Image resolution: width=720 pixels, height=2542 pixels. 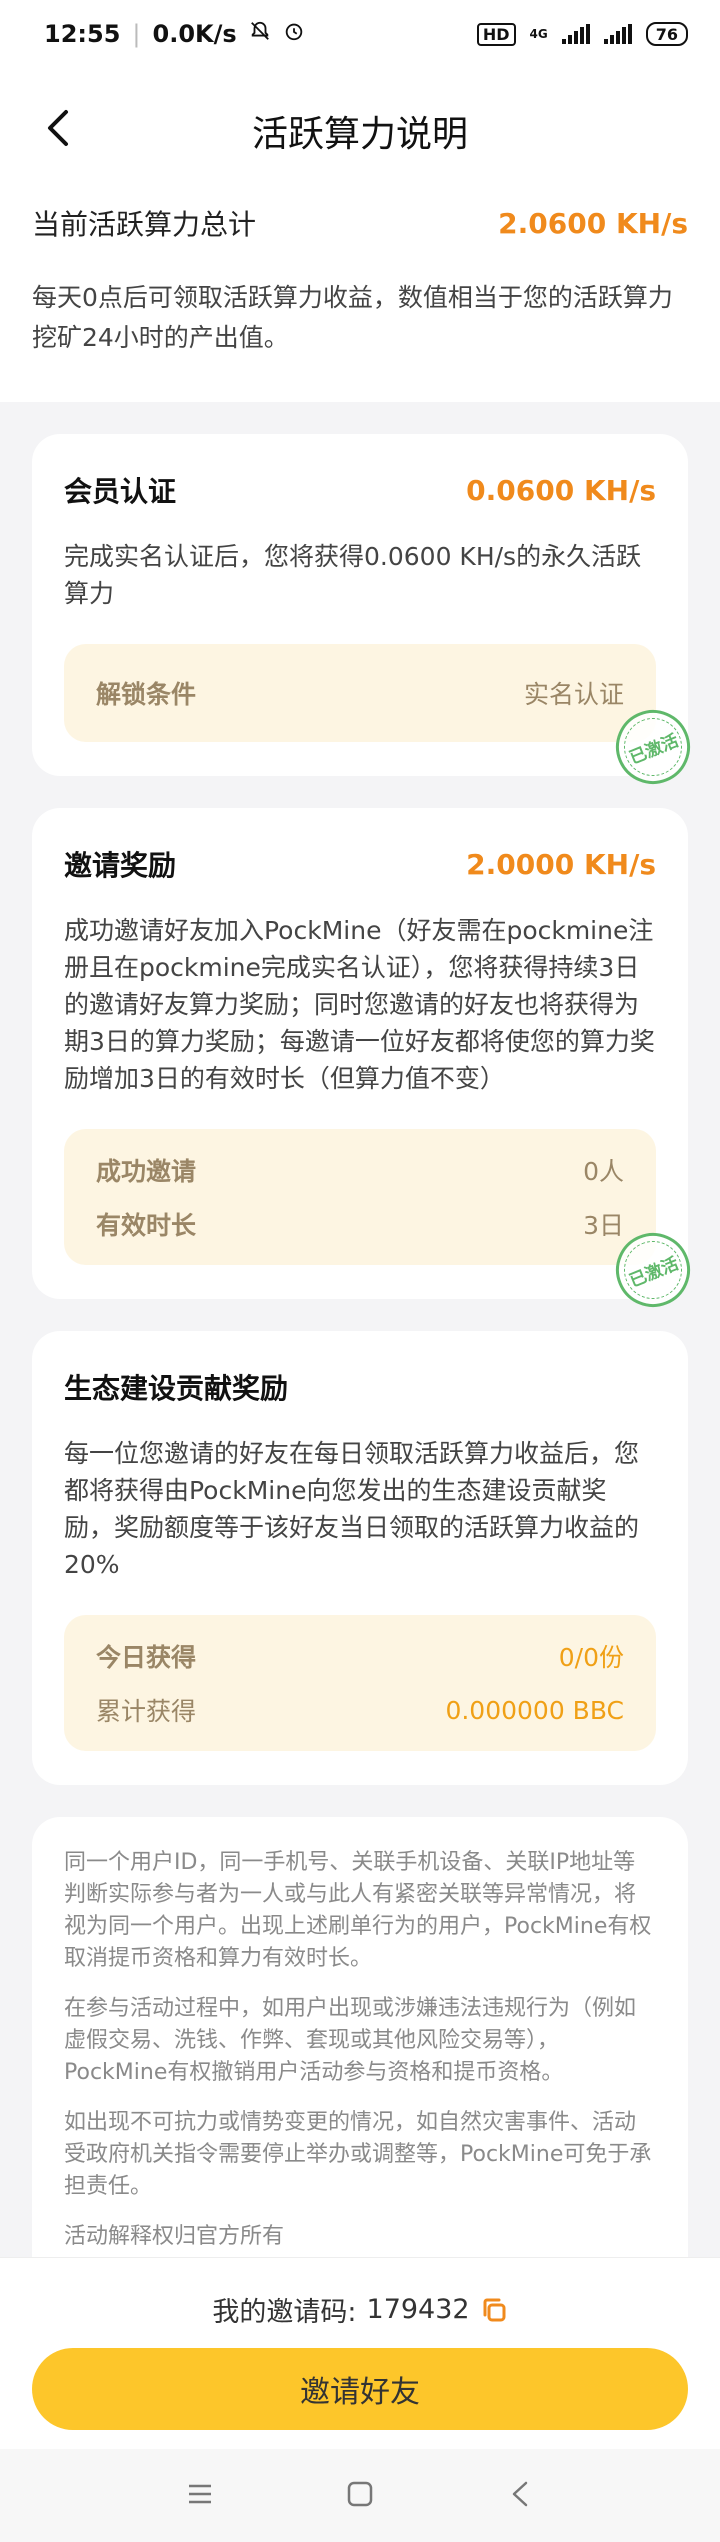 What do you see at coordinates (82, 34) in the screenshot?
I see `status-time: 12:55` at bounding box center [82, 34].